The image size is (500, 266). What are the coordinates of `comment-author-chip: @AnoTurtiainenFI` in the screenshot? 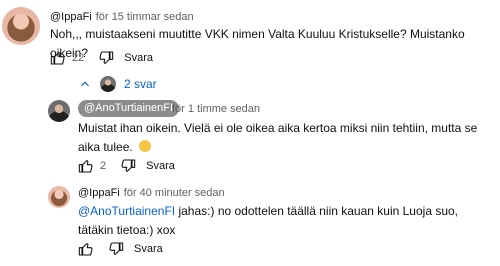 It's located at (129, 108).